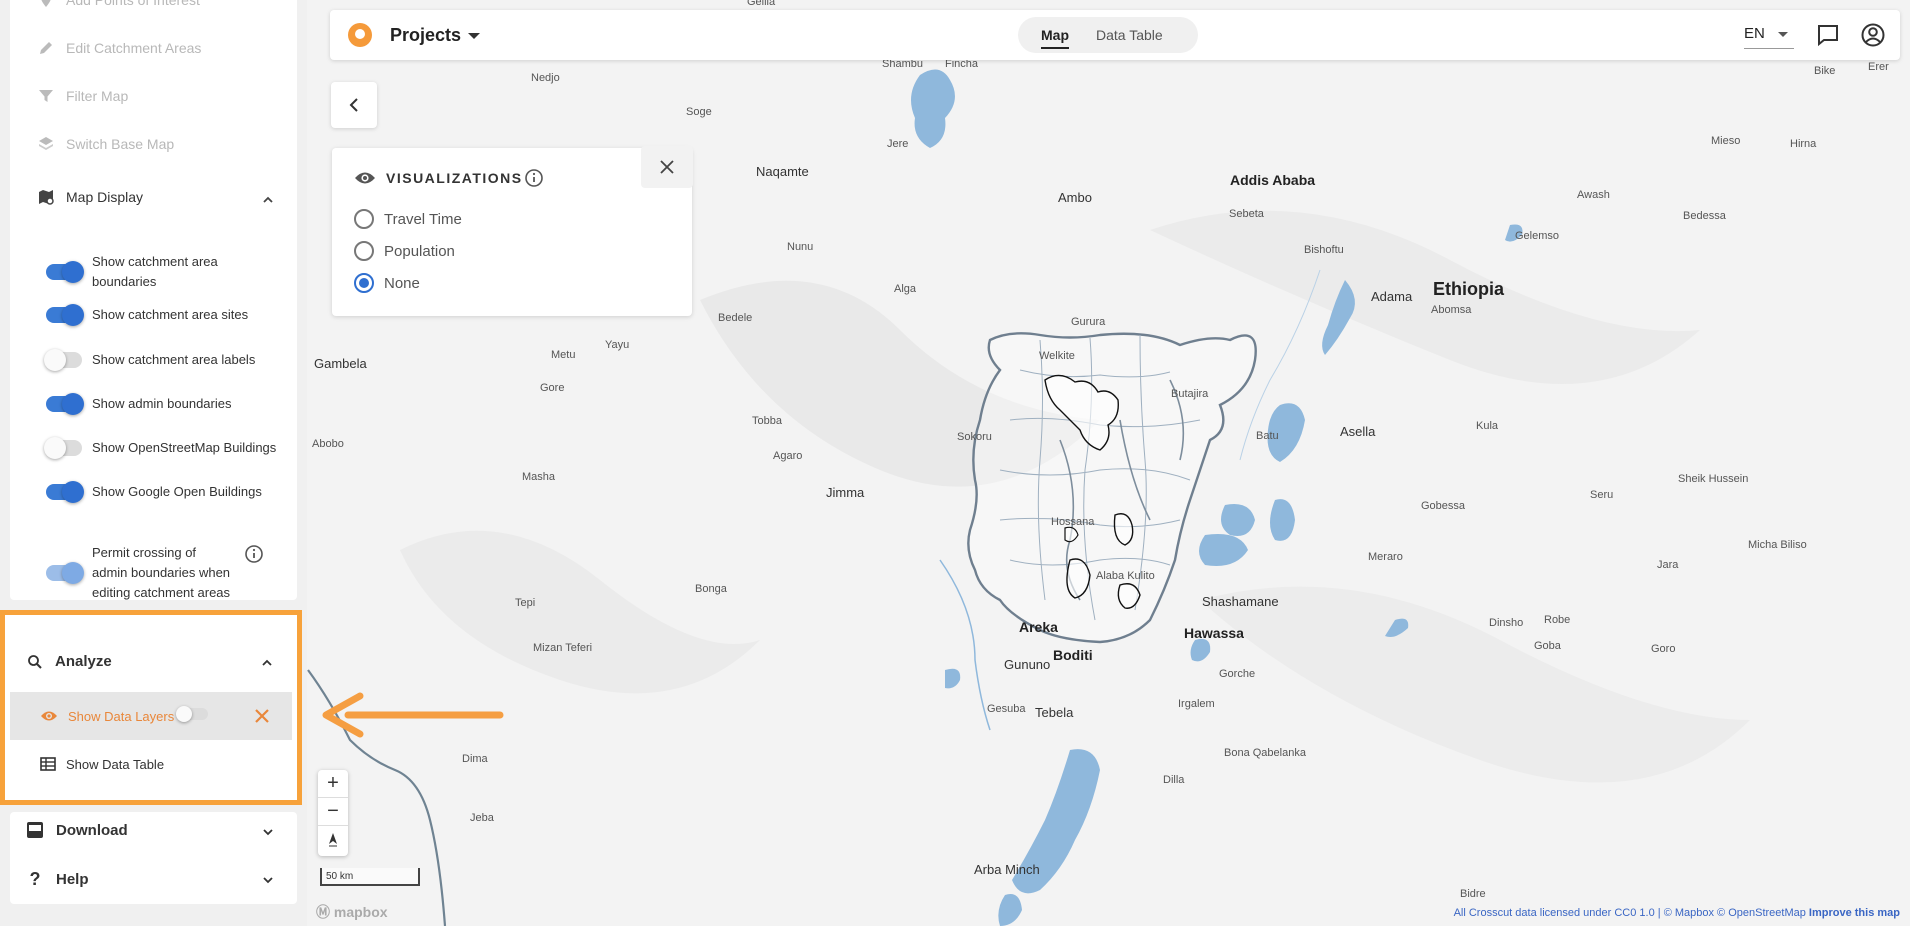 The image size is (1910, 926). I want to click on analyze-header: Analyze, so click(69, 661).